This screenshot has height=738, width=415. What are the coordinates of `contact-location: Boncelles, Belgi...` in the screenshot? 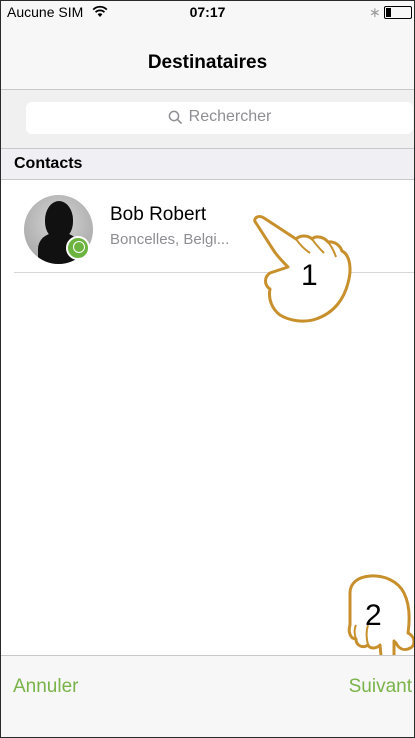 It's located at (170, 239).